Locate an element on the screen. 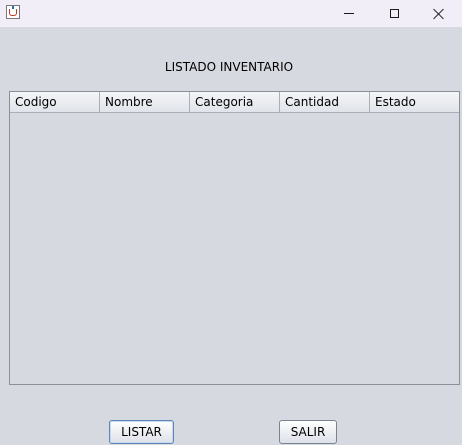 This screenshot has width=462, height=445. minimize-button is located at coordinates (349, 13).